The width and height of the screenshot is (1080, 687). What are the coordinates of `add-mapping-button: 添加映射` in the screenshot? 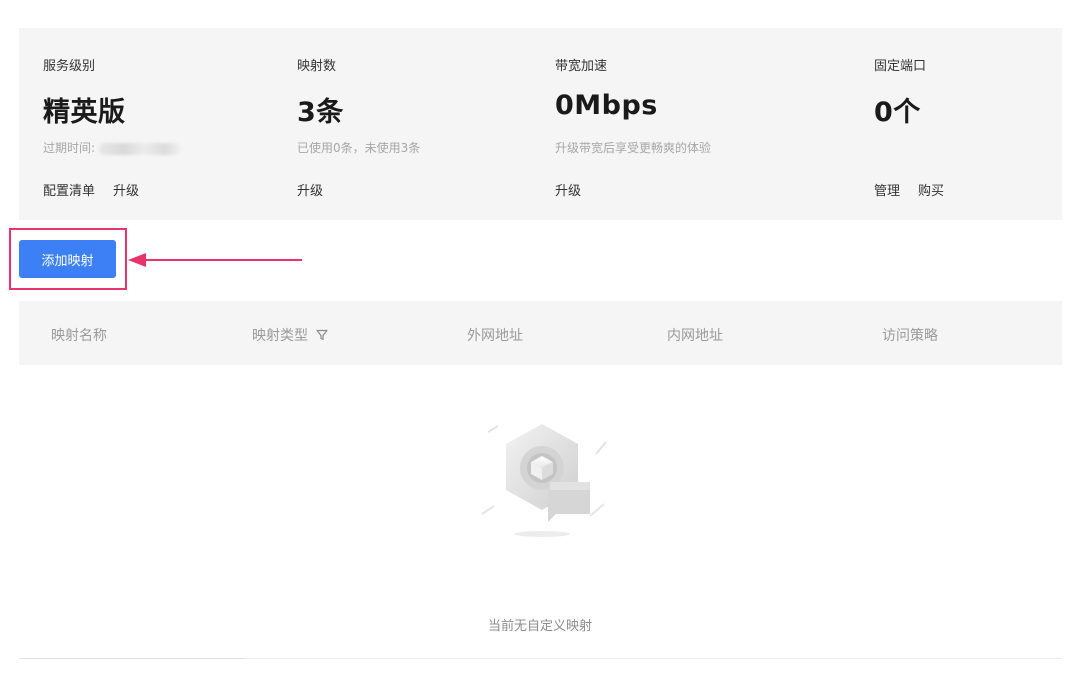 It's located at (67, 259).